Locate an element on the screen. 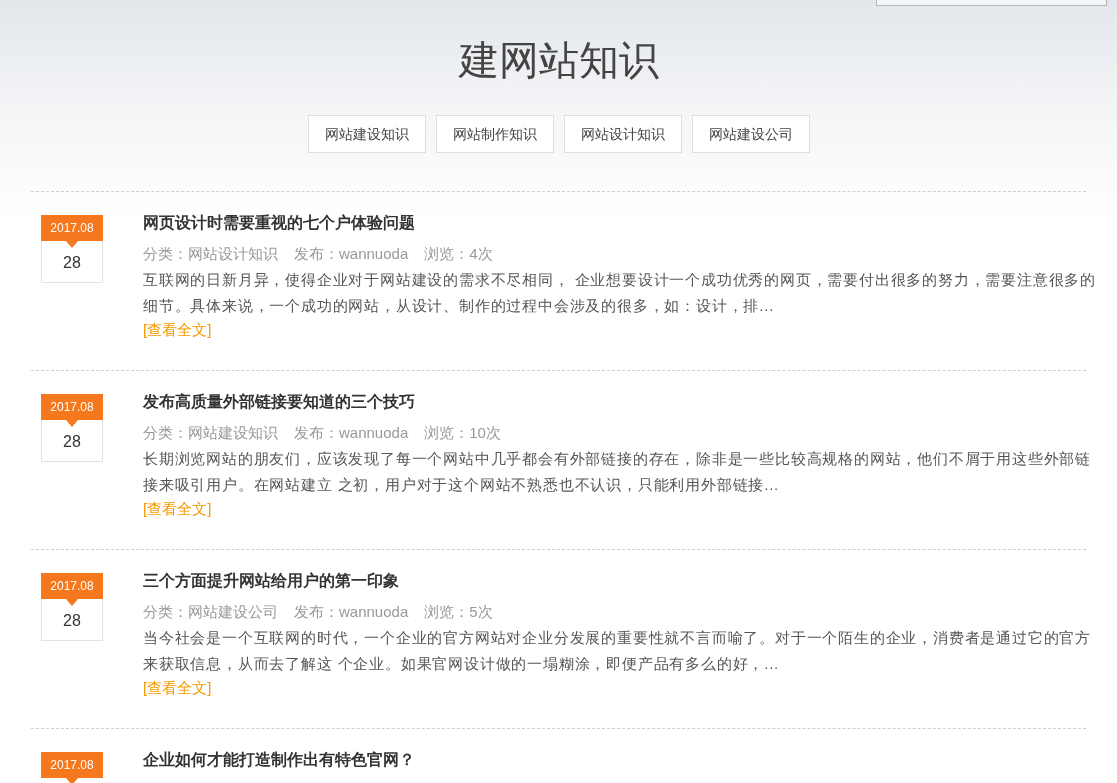  meta-views: 浏览：4次 is located at coordinates (458, 254).